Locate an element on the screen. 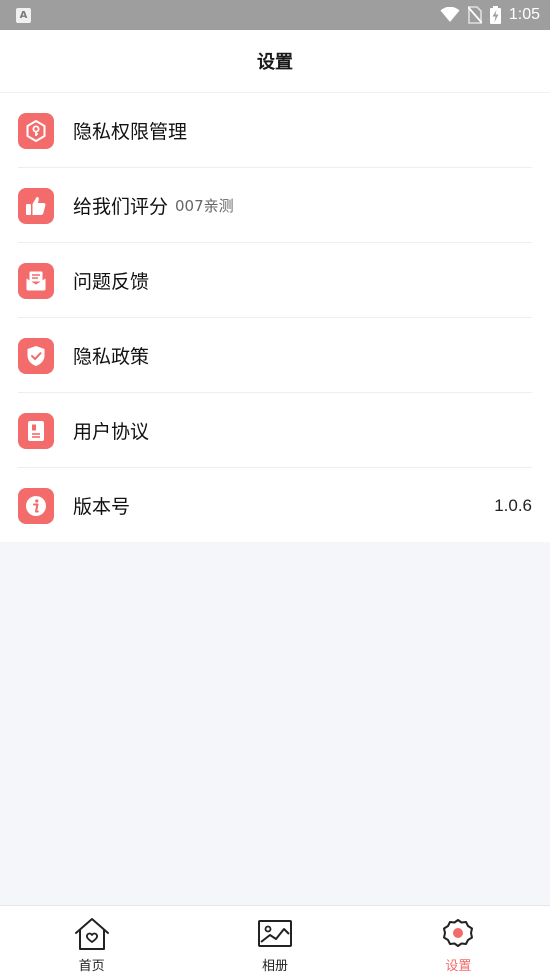  home-heart-icon is located at coordinates (91, 934).